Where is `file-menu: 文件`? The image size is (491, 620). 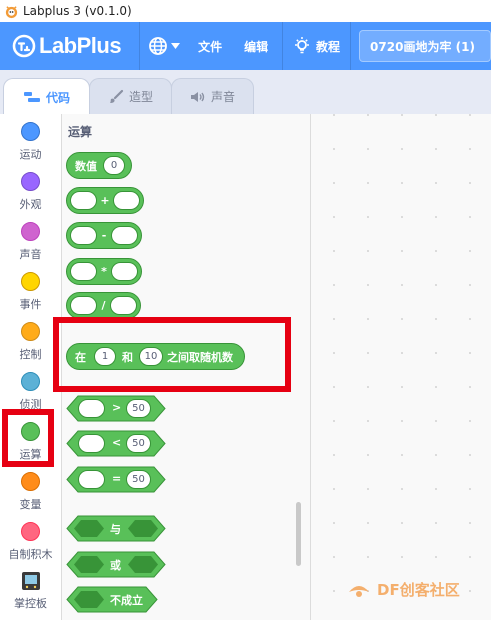 file-menu: 文件 is located at coordinates (210, 46).